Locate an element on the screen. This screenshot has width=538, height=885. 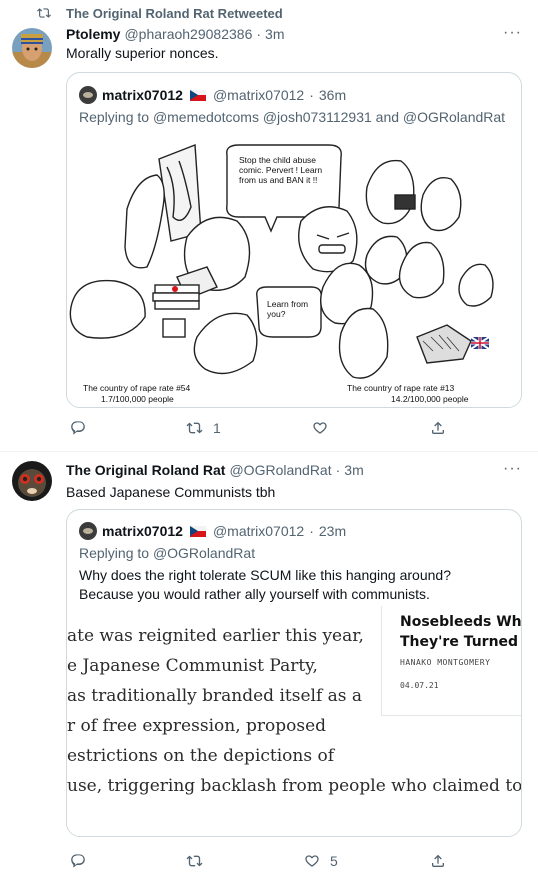
tweet-header: Ptolemy @pharaoh29082386 · 3m is located at coordinates (175, 34).